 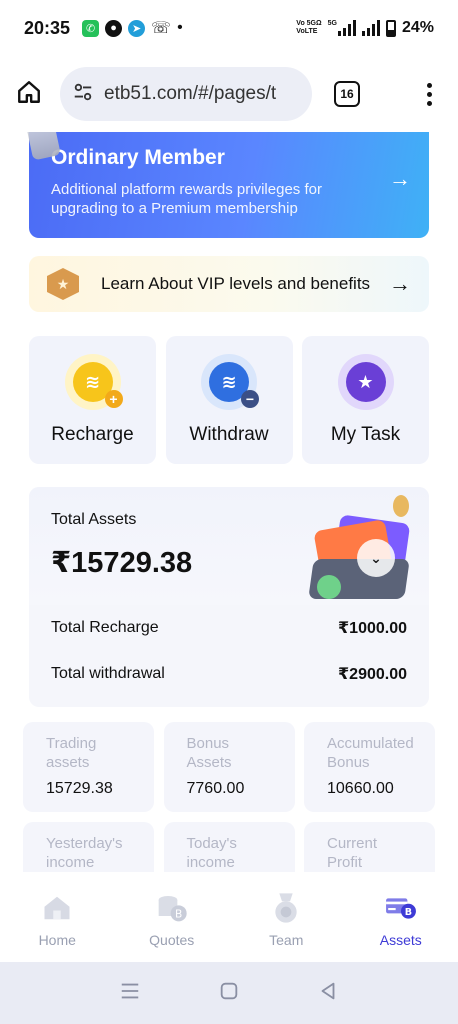 I want to click on volte-indicator: Vo 5GΩ VoLTE, so click(x=309, y=27).